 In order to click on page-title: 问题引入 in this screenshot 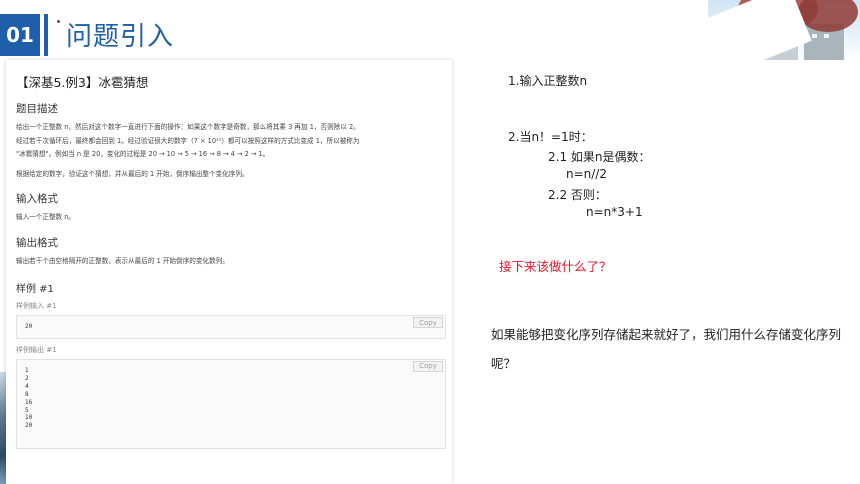, I will do `click(120, 37)`.